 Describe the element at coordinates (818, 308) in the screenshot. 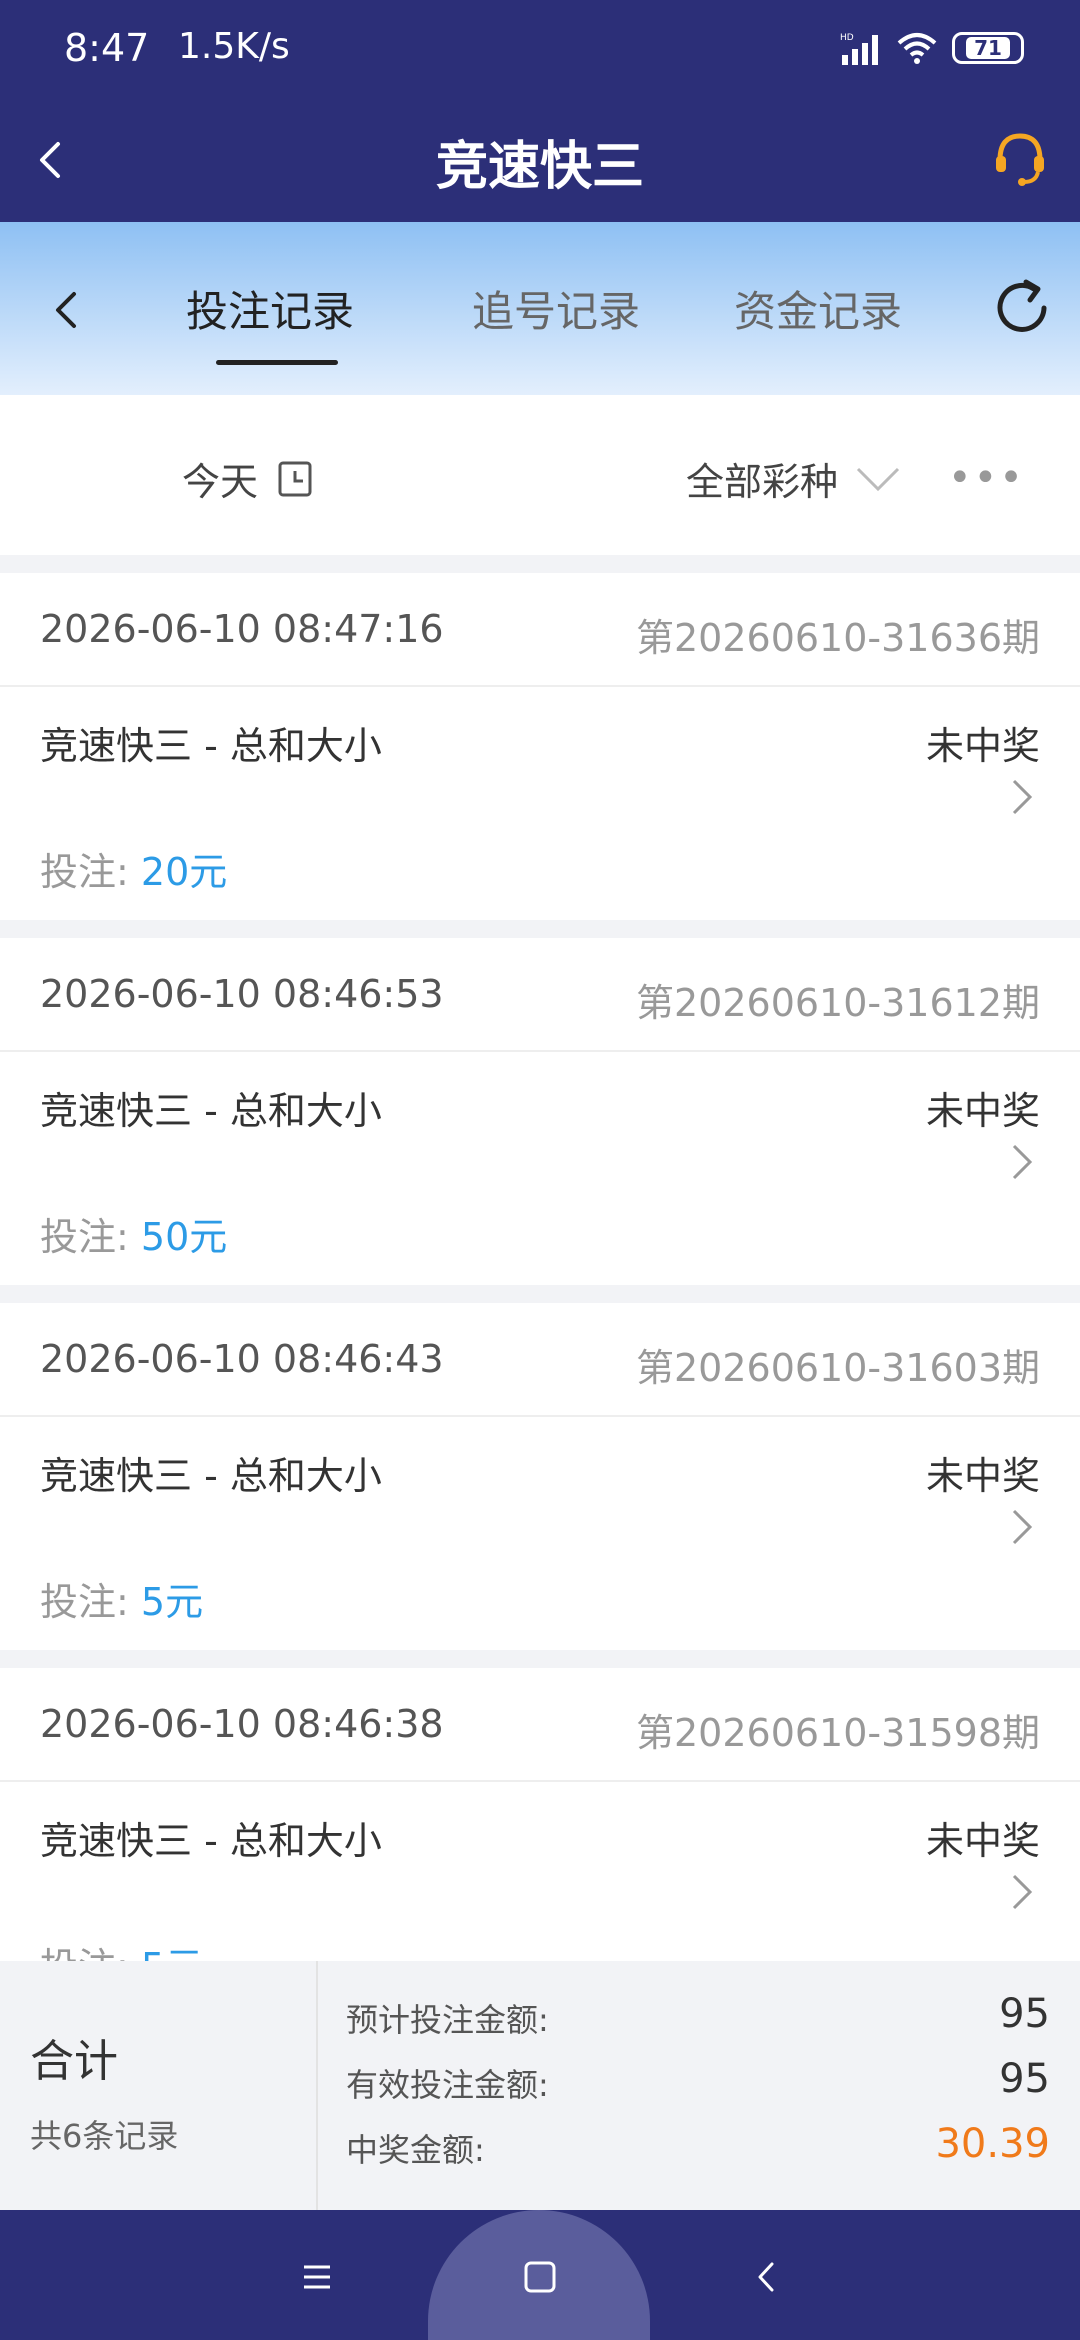

I see `tab-fund-records: 资金记录` at that location.